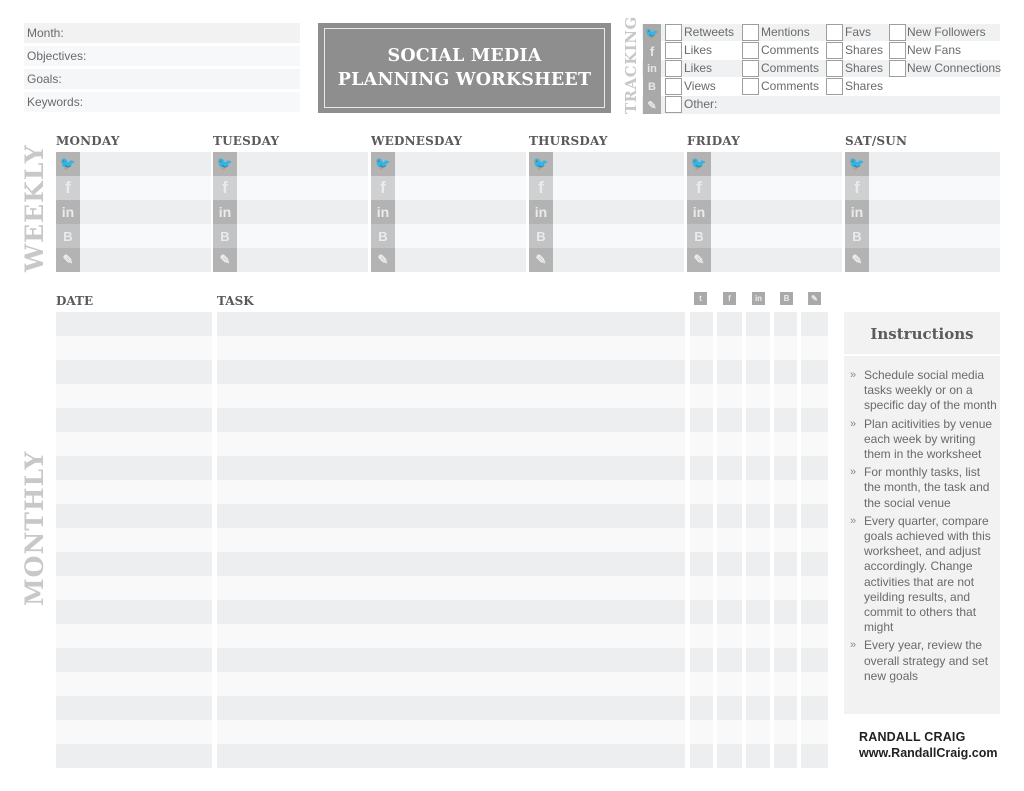 Image resolution: width=1024 pixels, height=791 pixels. I want to click on month-field: Month:, so click(162, 33).